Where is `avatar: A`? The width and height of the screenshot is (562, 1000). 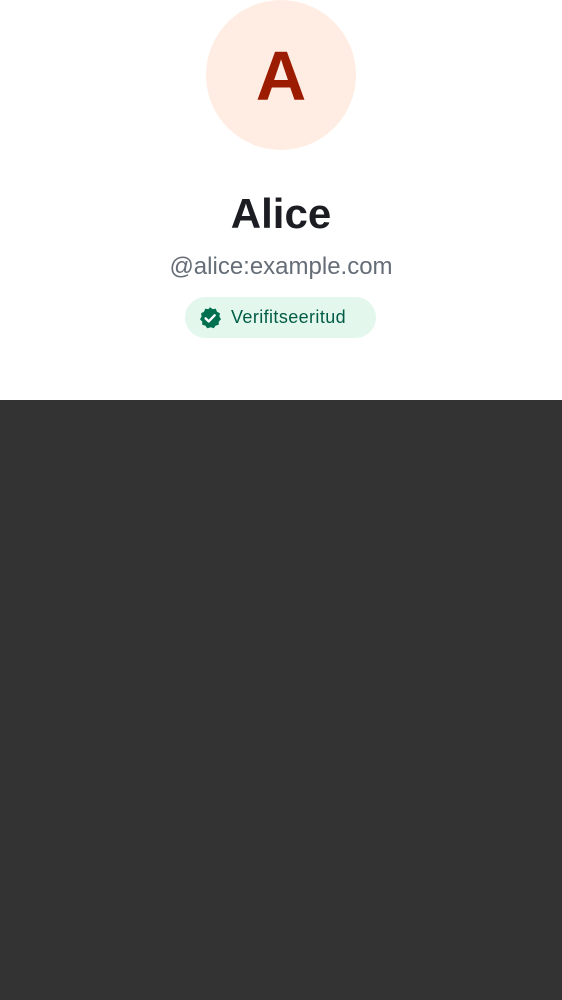 avatar: A is located at coordinates (281, 75).